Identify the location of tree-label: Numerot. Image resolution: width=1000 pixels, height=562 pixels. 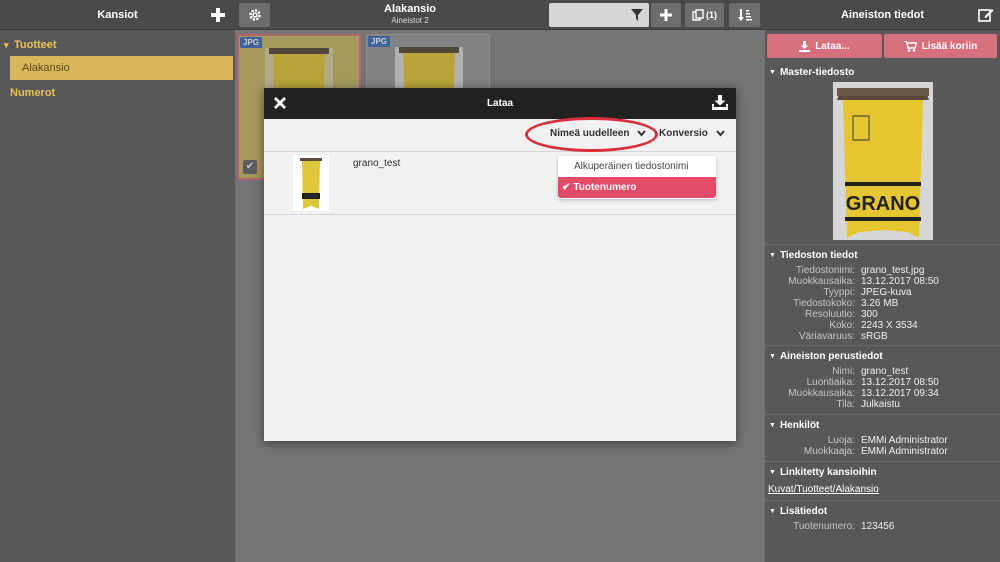
(33, 93).